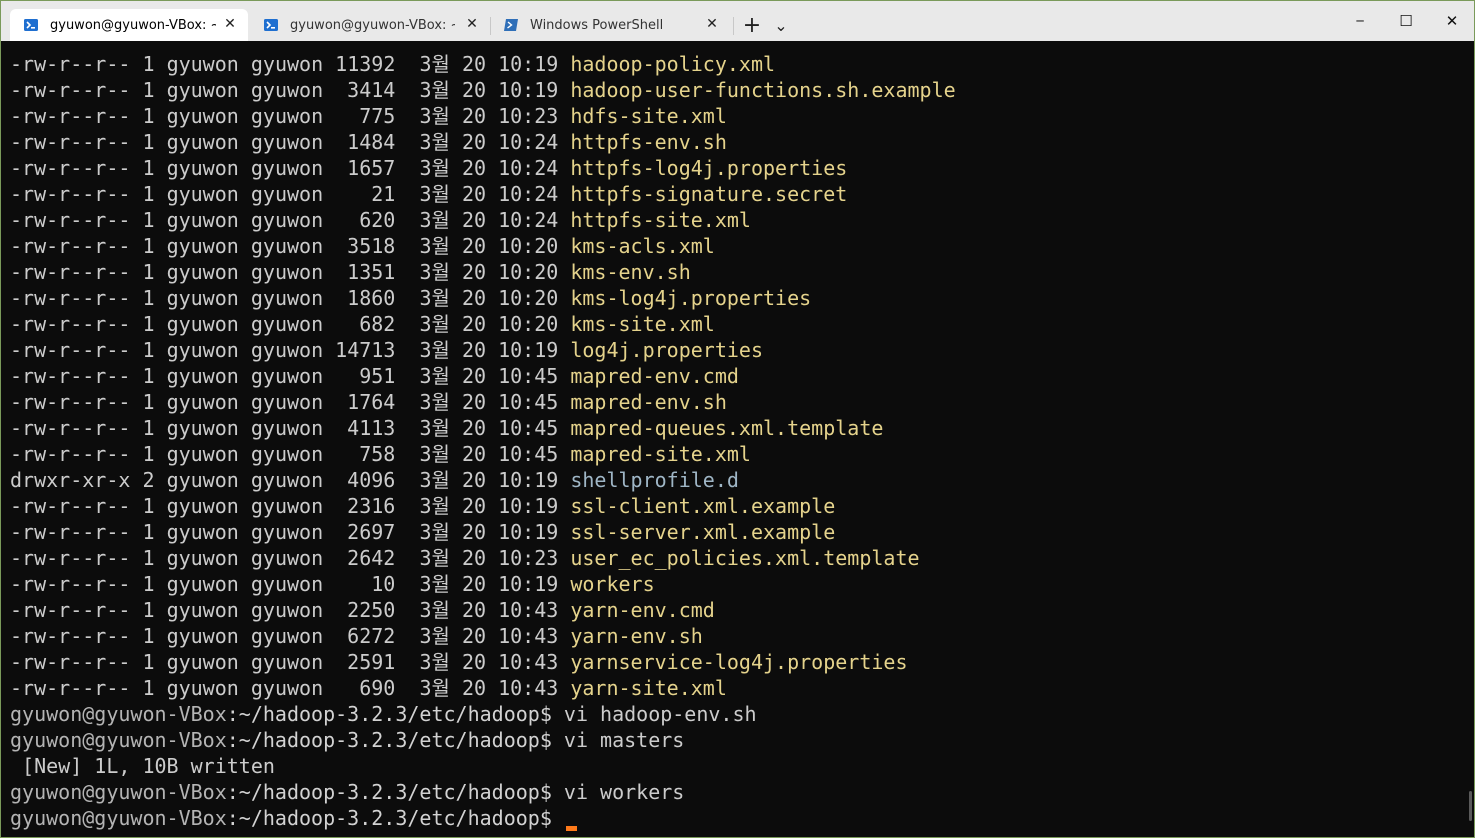  I want to click on tab-label: Windows PowerShell, so click(597, 25).